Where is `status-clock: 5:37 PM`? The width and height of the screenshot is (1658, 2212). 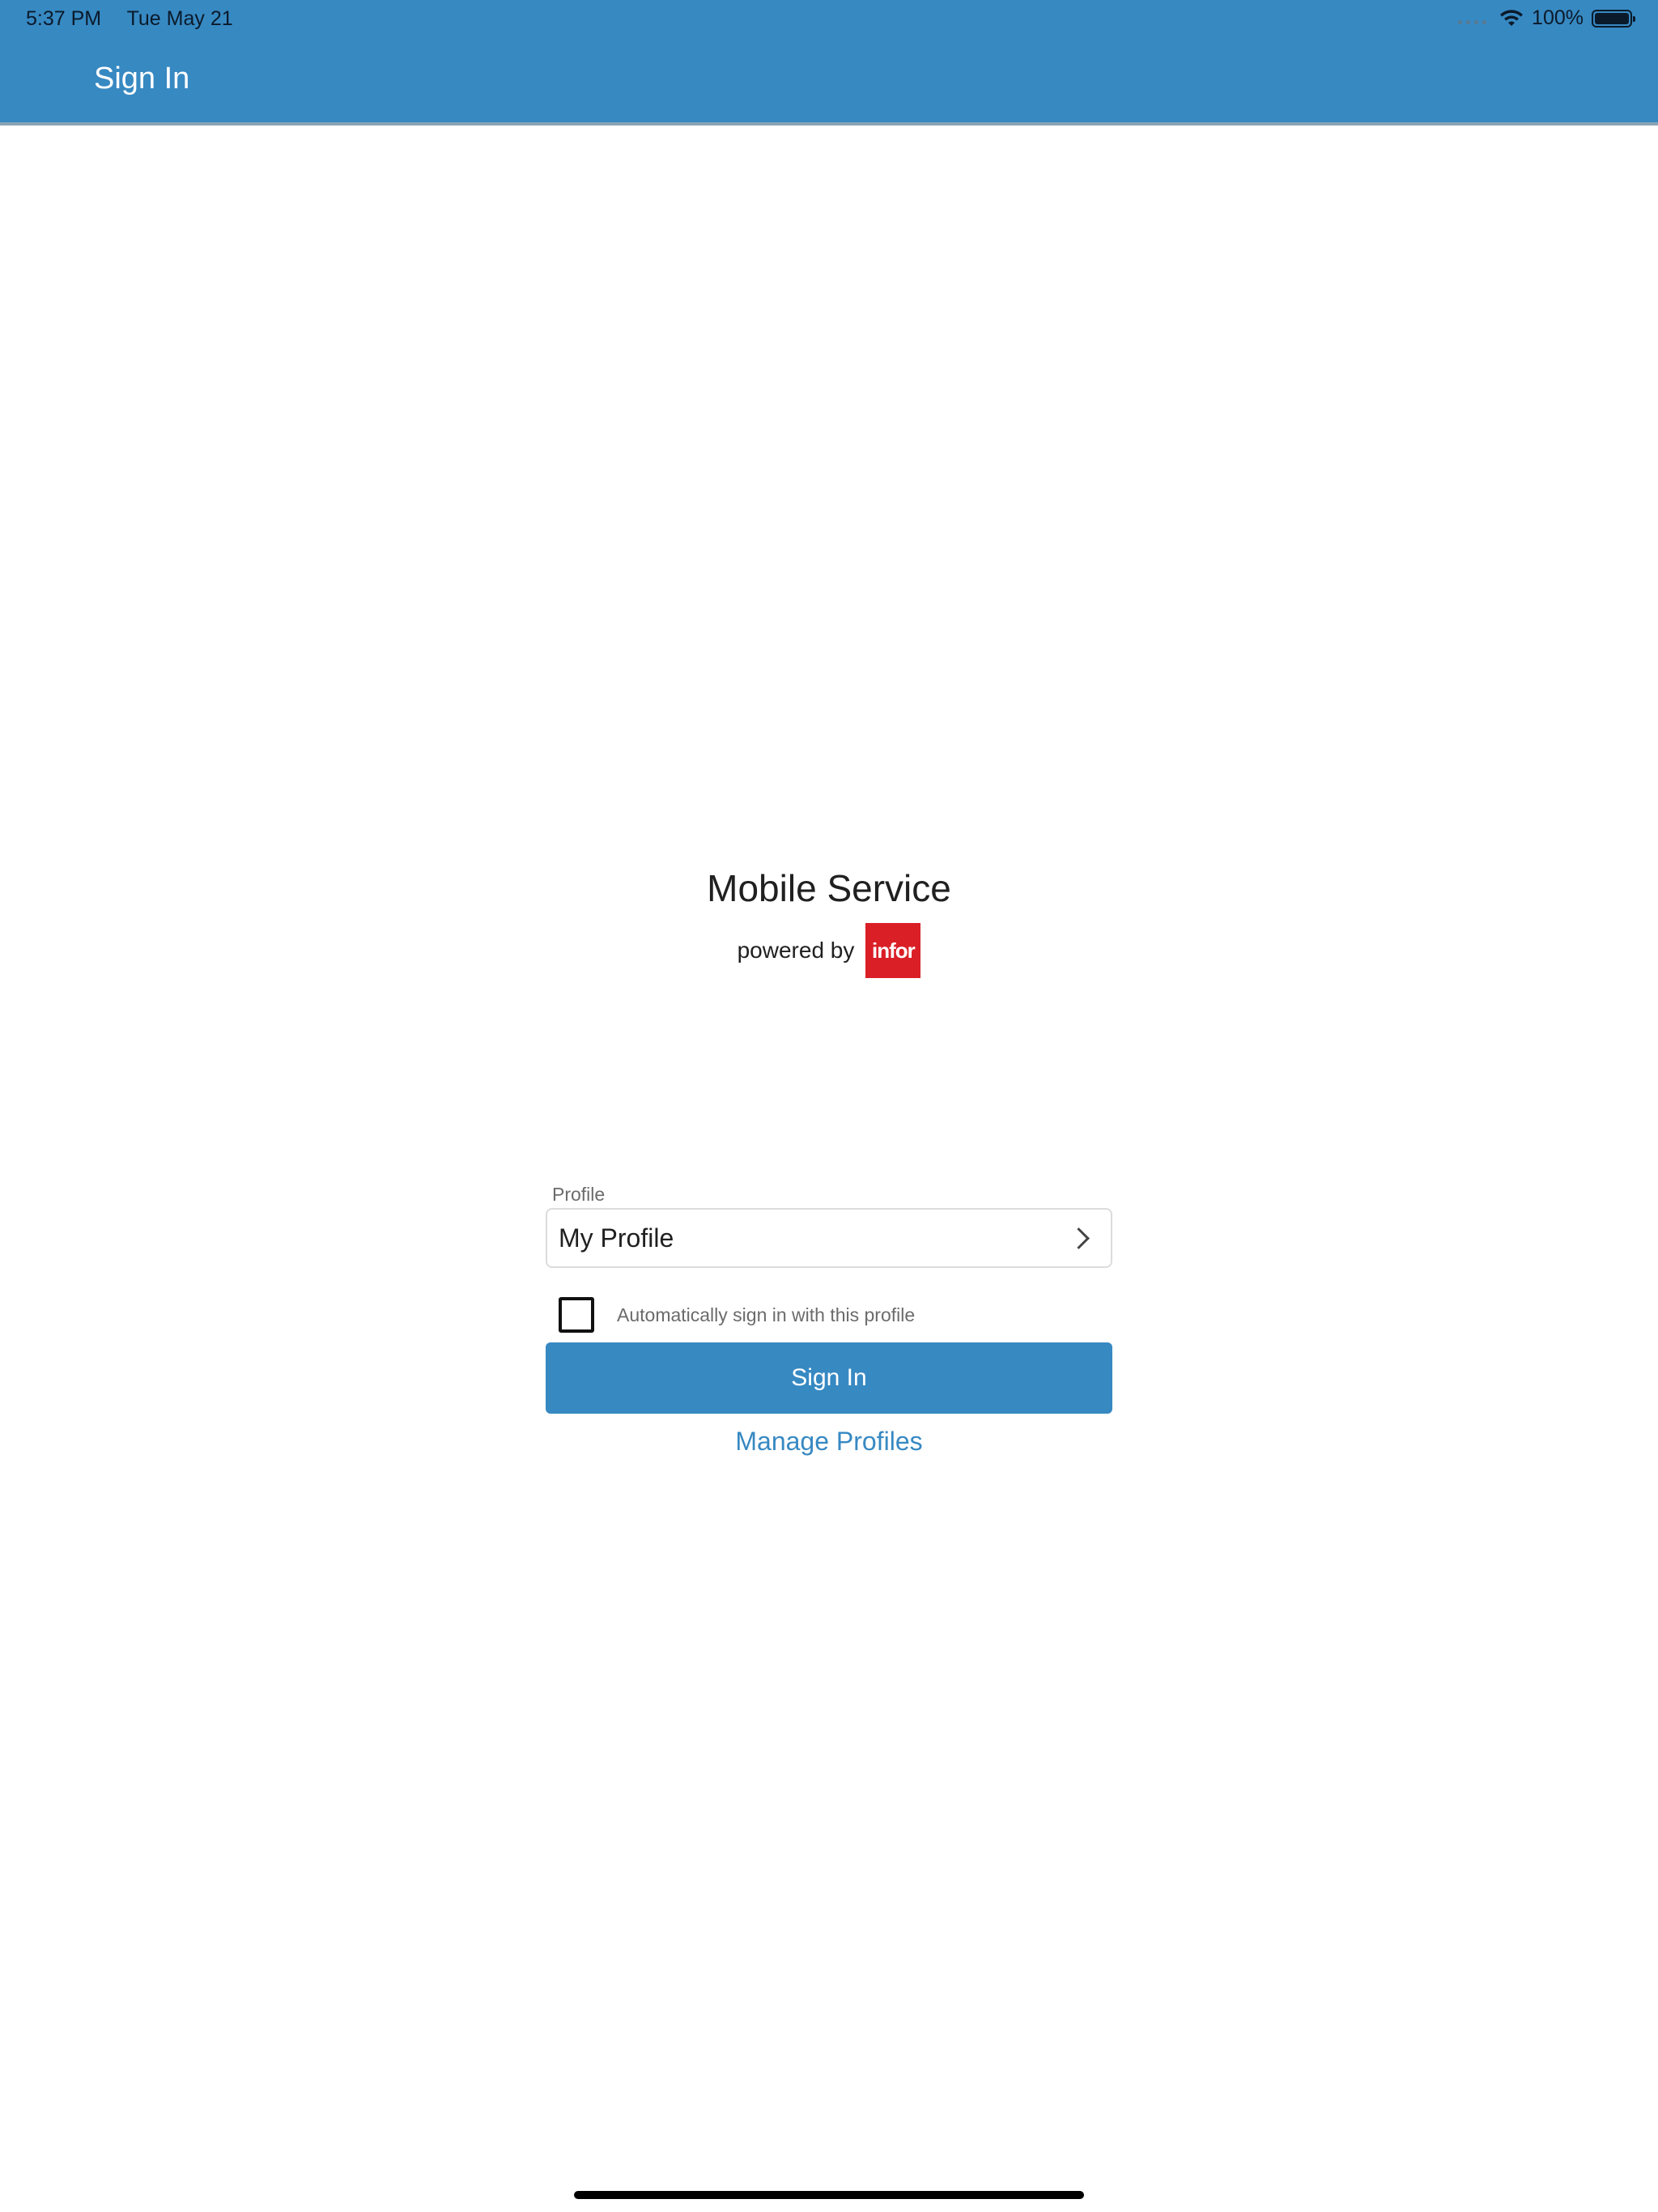 status-clock: 5:37 PM is located at coordinates (64, 19).